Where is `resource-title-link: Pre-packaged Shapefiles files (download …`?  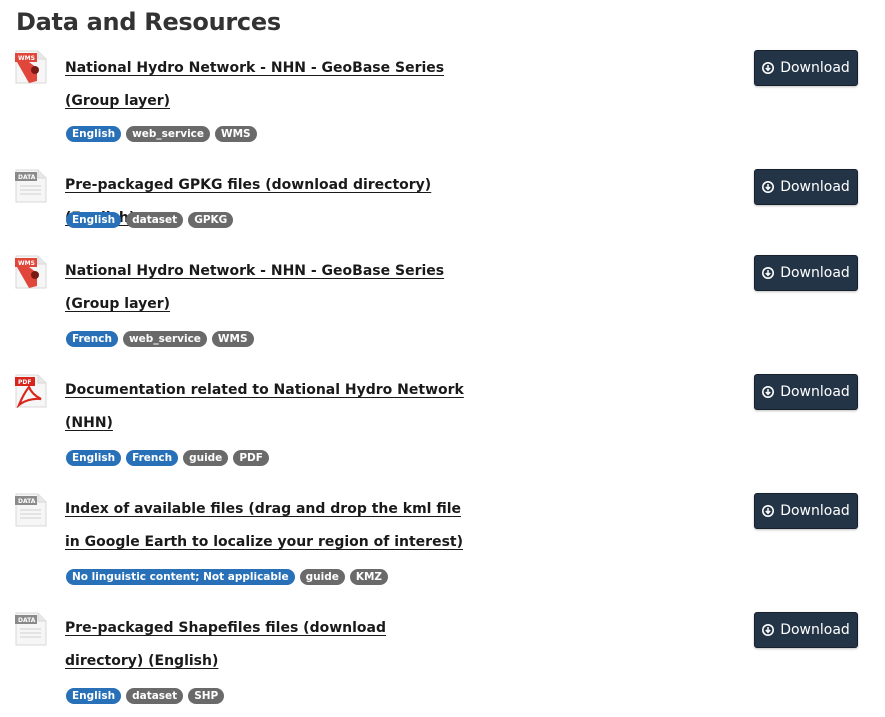
resource-title-link: Pre-packaged Shapefiles files (download … is located at coordinates (265, 645).